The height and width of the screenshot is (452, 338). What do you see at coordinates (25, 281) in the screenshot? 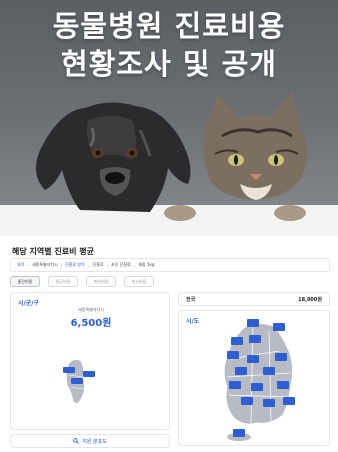
I see `tab-median-cost: 중간비용` at bounding box center [25, 281].